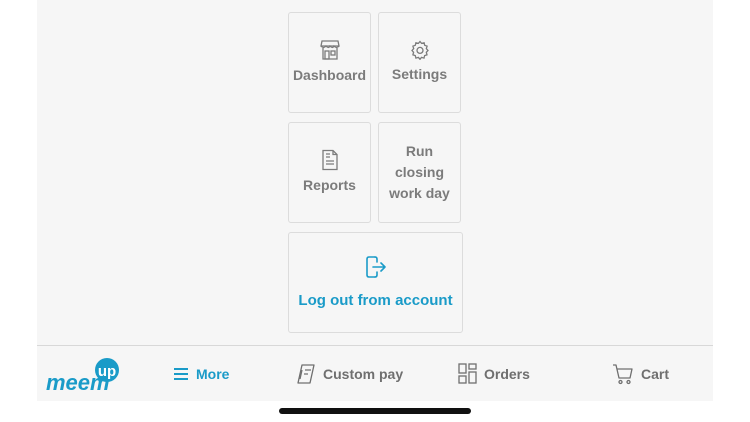  I want to click on grid-icon, so click(467, 373).